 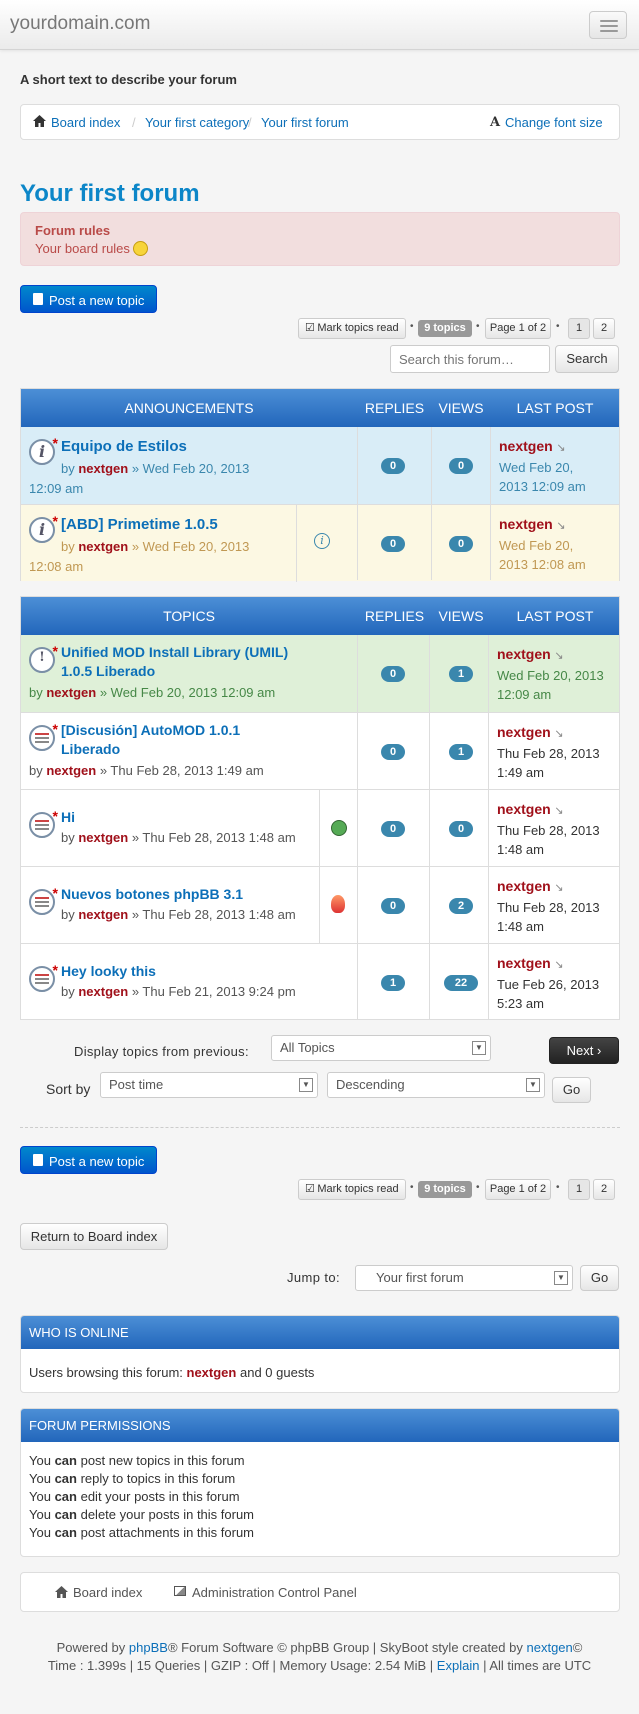 What do you see at coordinates (124, 446) in the screenshot?
I see `topic-title: Equipo de Estilos` at bounding box center [124, 446].